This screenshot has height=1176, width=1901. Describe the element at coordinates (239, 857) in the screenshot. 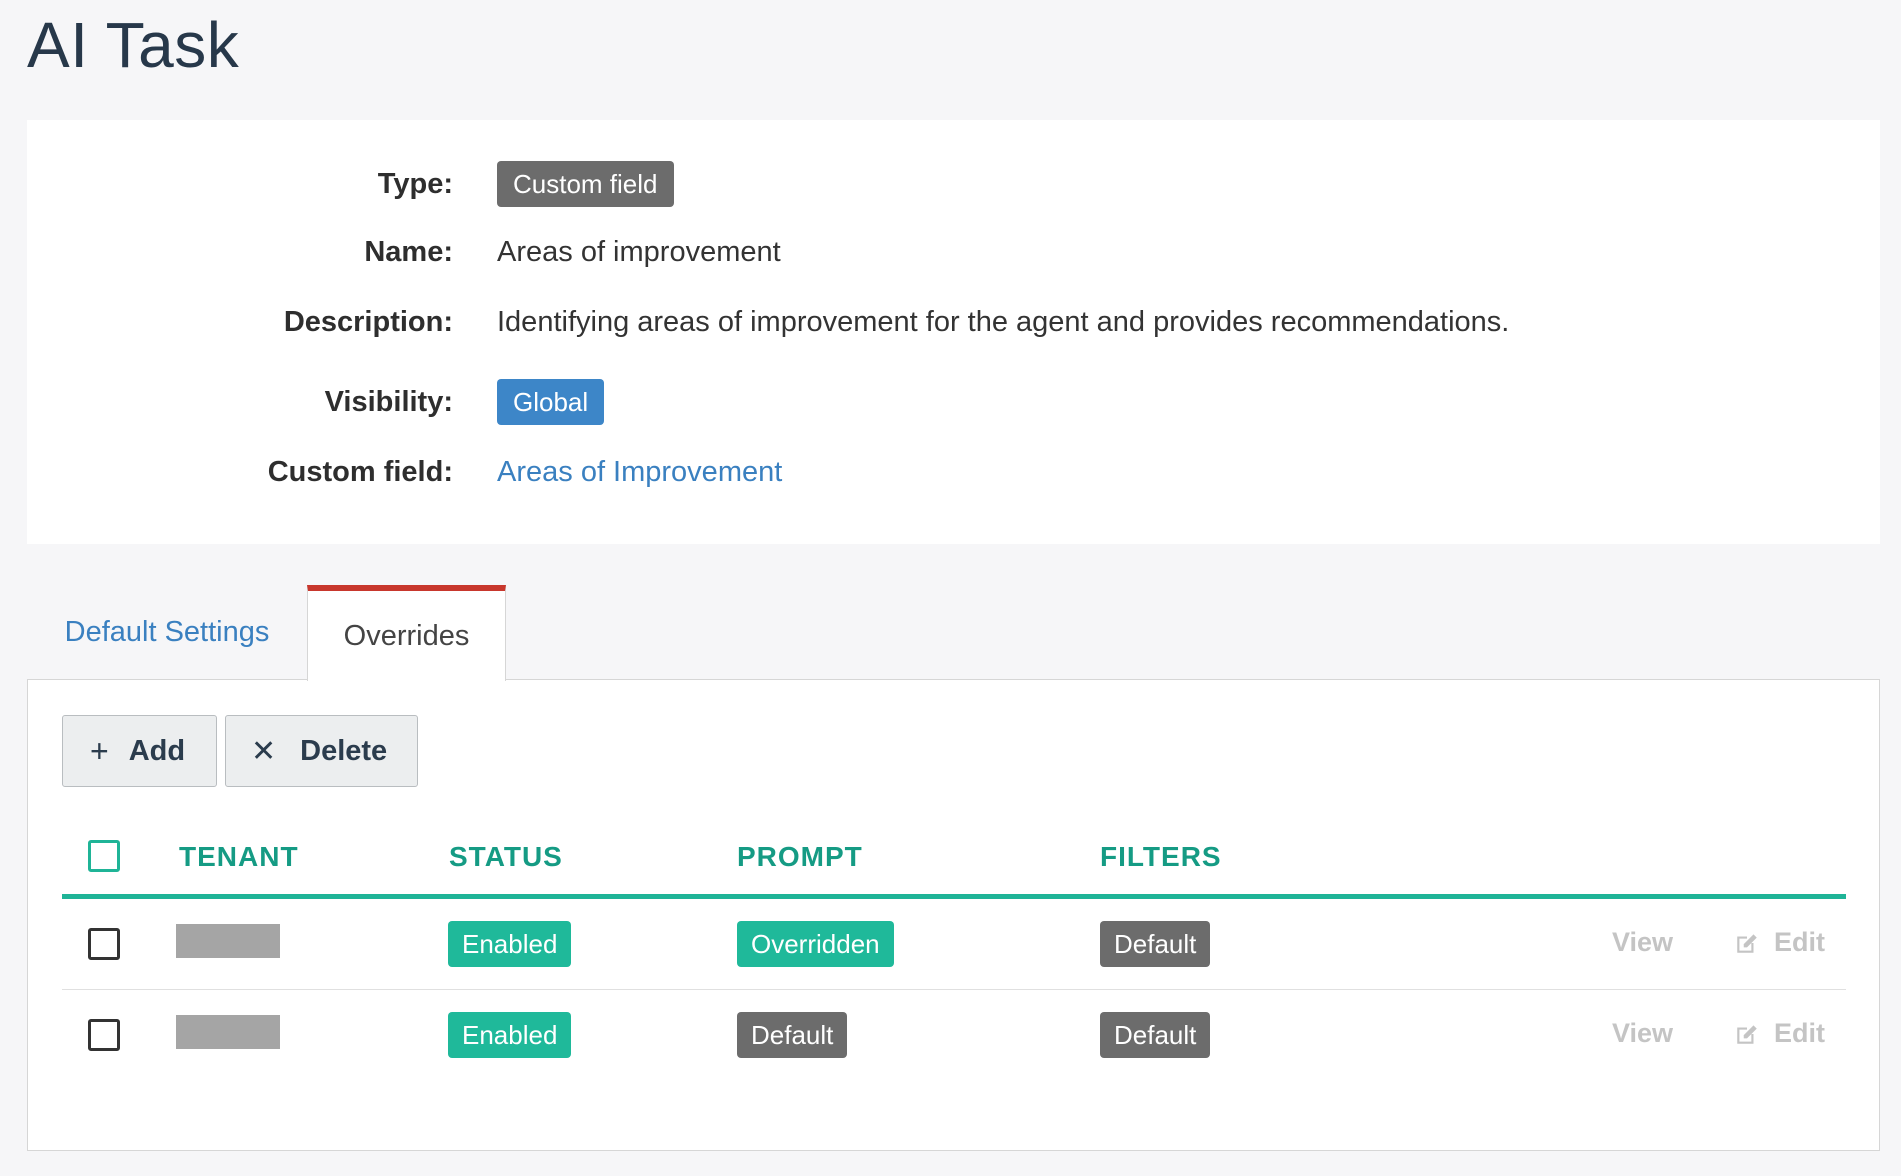

I see `column-header-tenant: TENANT` at that location.